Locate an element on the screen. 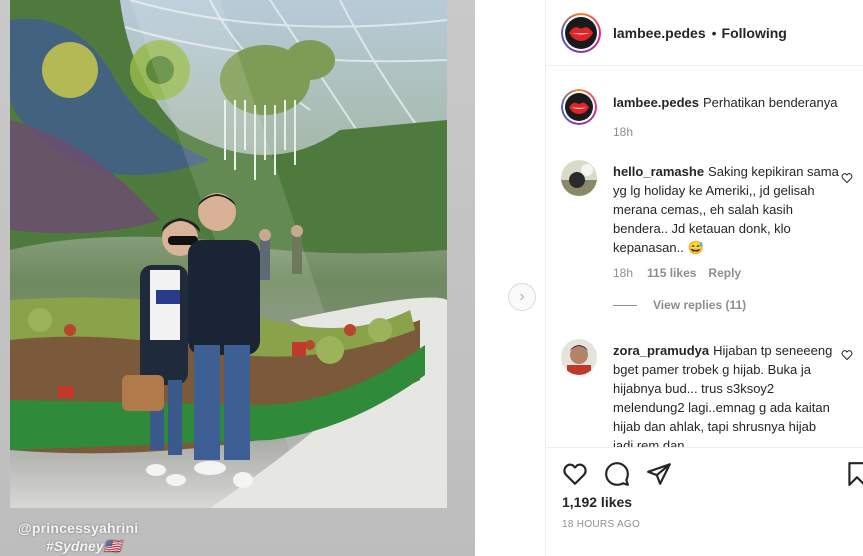 This screenshot has width=863, height=556. post-likes-count: 1,192 likes is located at coordinates (597, 502).